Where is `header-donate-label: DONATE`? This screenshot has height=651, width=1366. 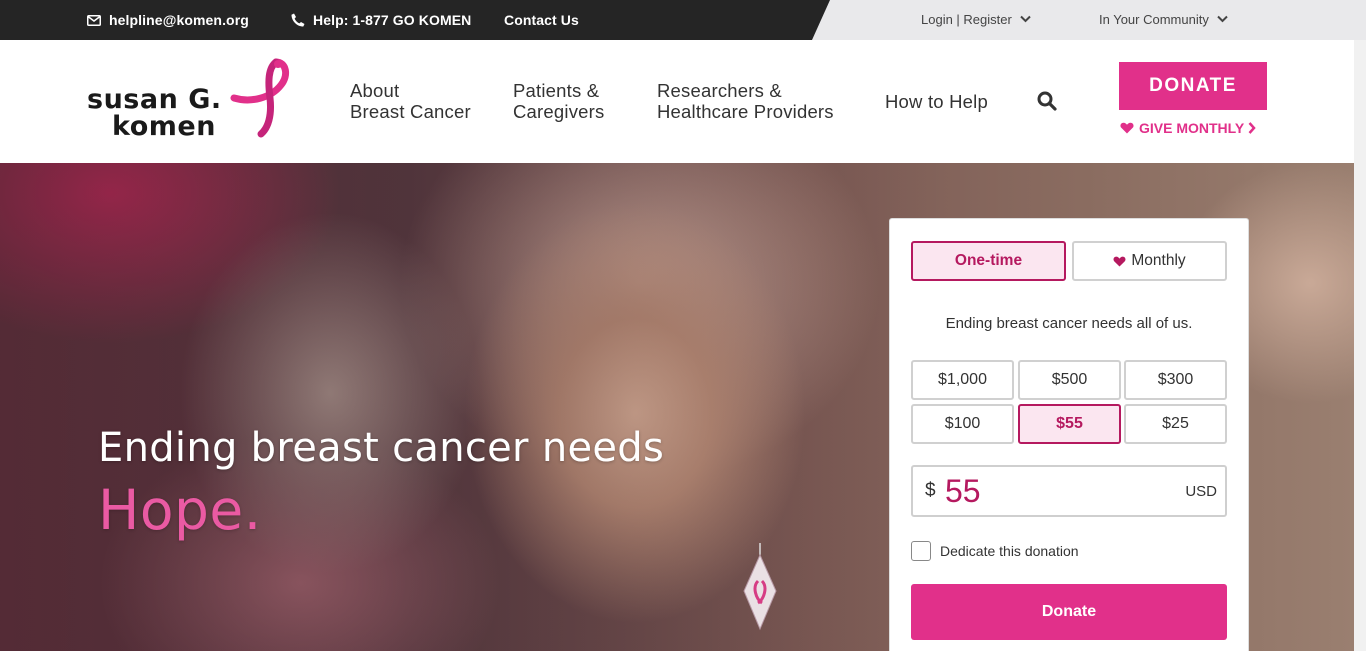
header-donate-label: DONATE is located at coordinates (1193, 85).